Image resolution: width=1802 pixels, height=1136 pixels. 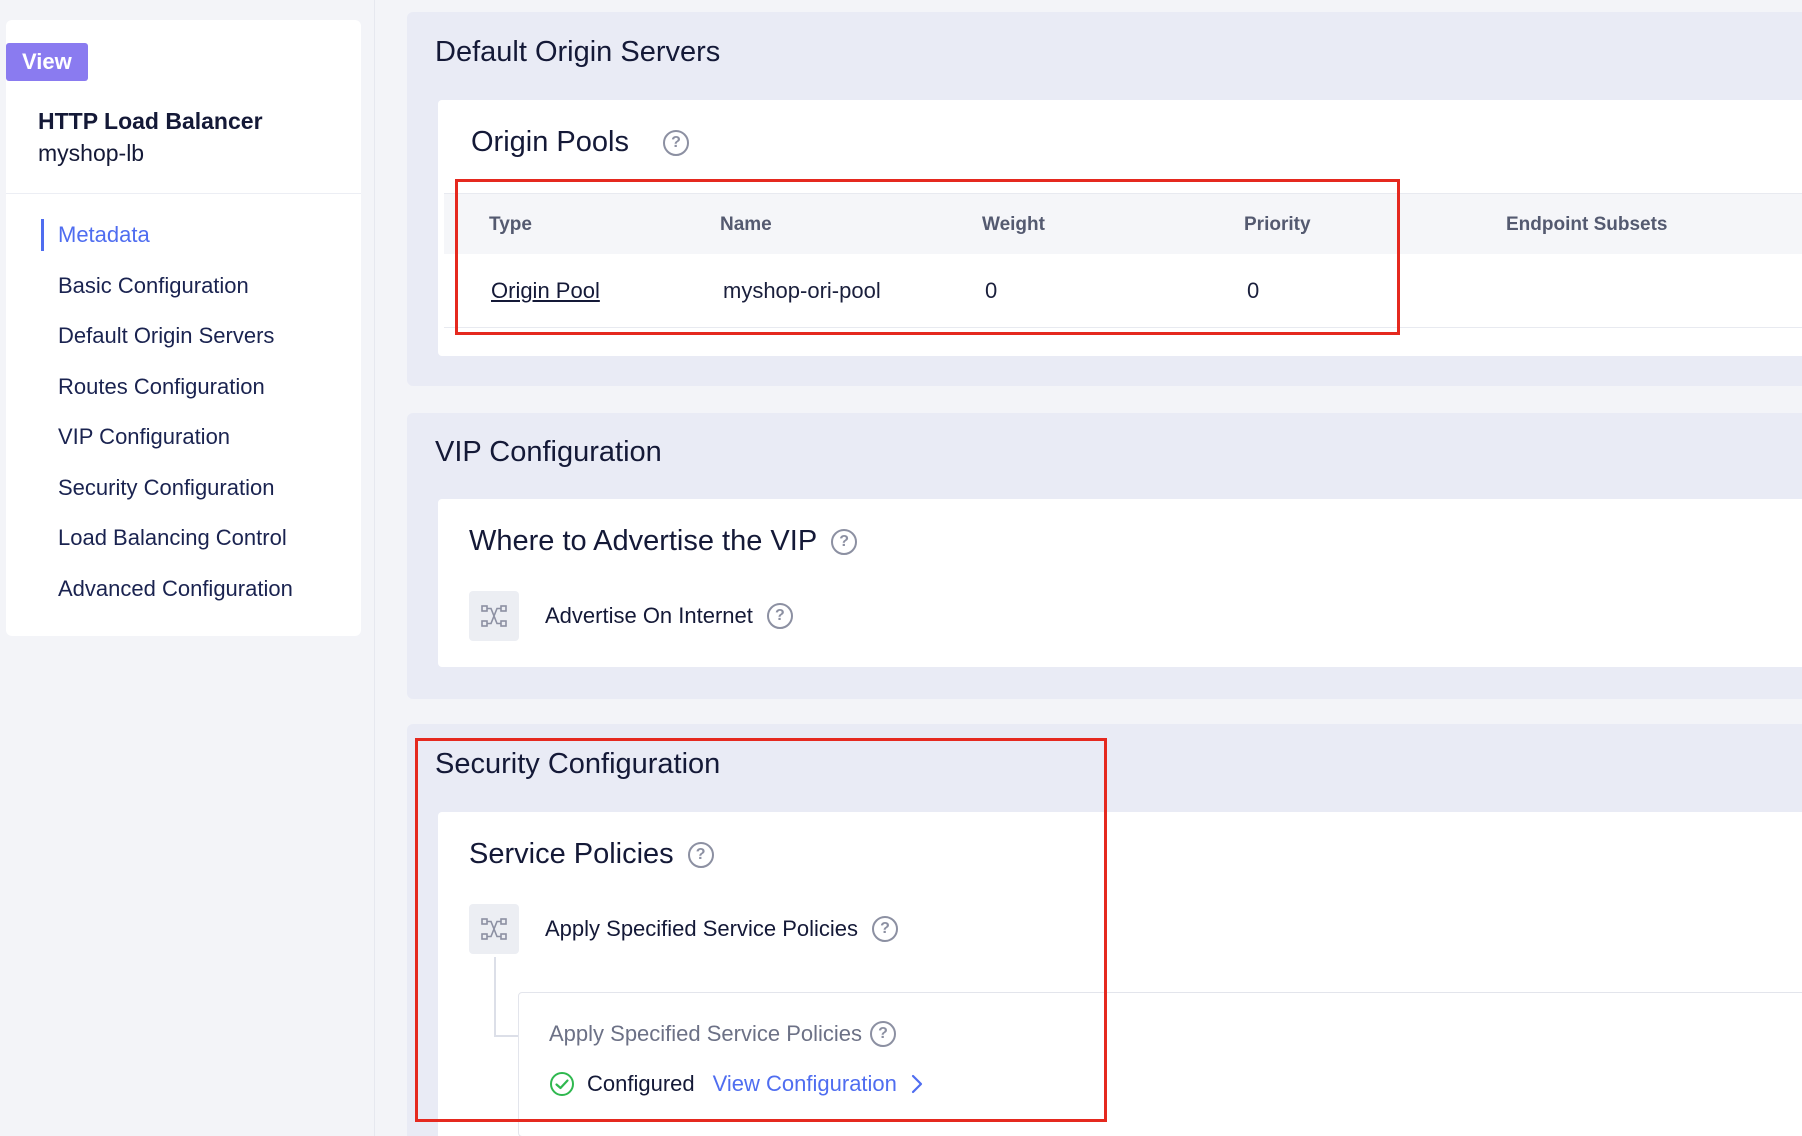 I want to click on sidebar-item-default-origin-servers: Default Origin Servers, so click(x=183, y=336).